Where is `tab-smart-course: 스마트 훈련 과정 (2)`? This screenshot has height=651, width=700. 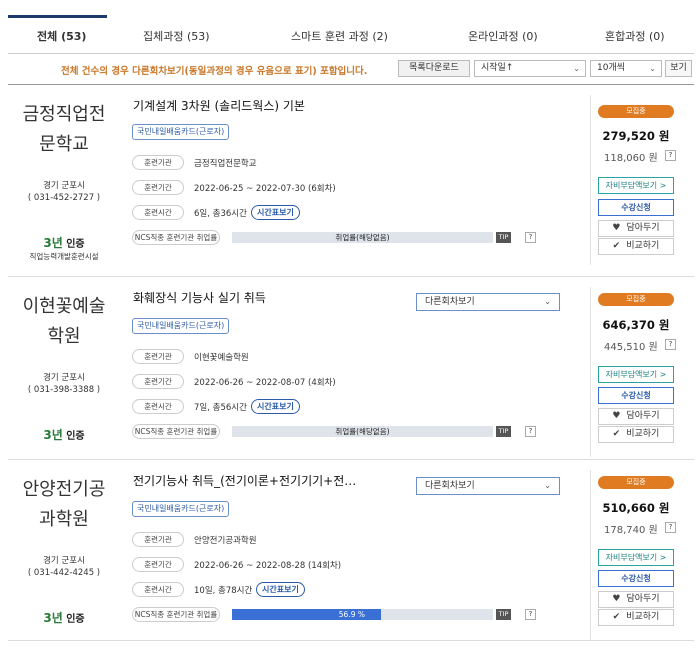
tab-smart-course: 스마트 훈련 과정 (2) is located at coordinates (339, 36).